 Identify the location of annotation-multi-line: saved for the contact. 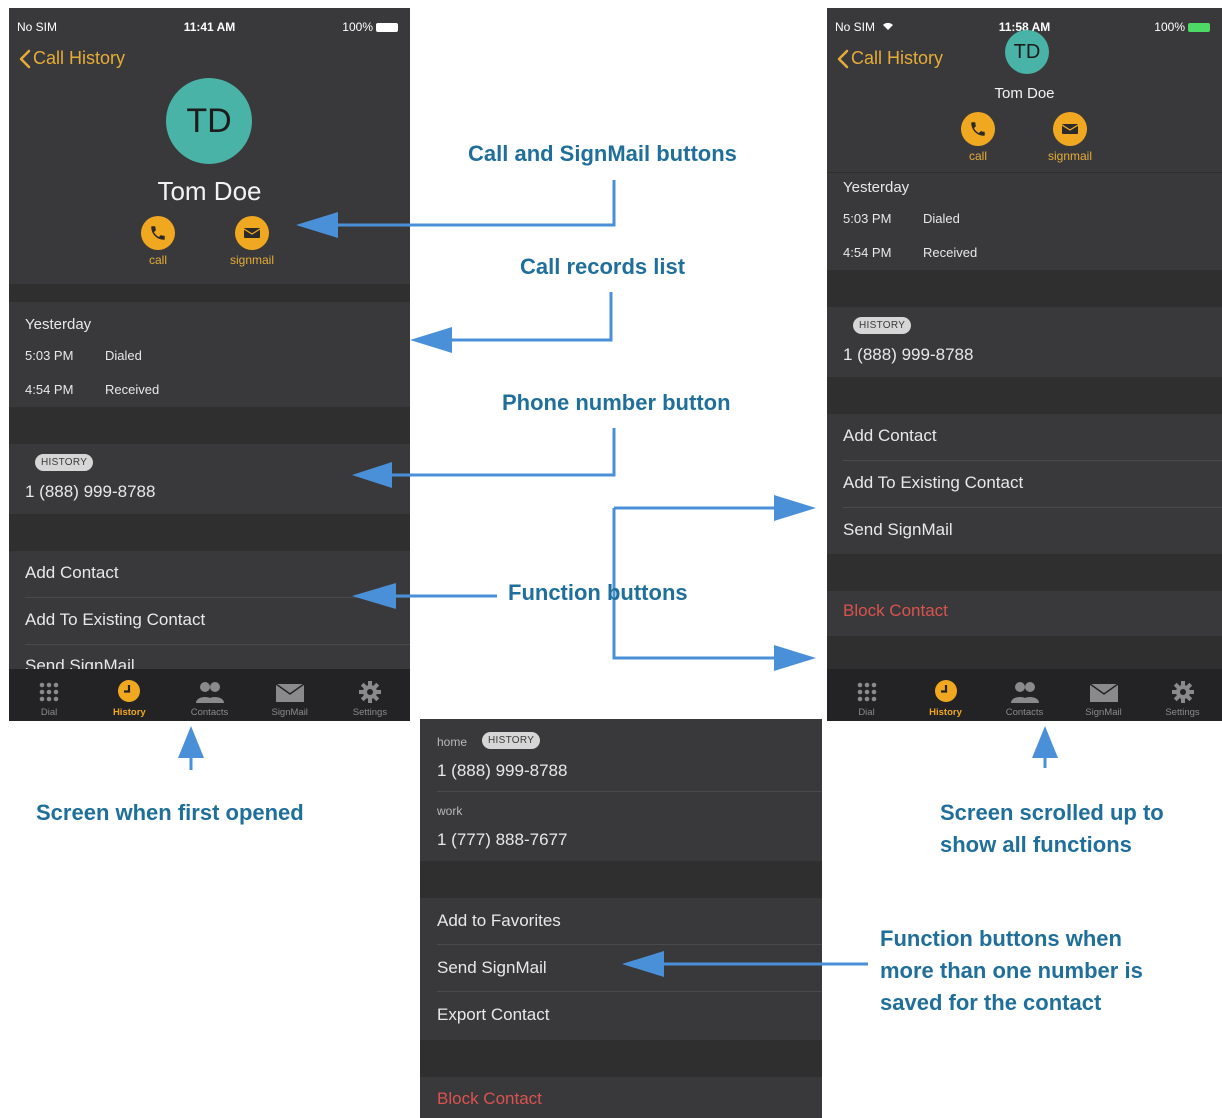
(991, 1002).